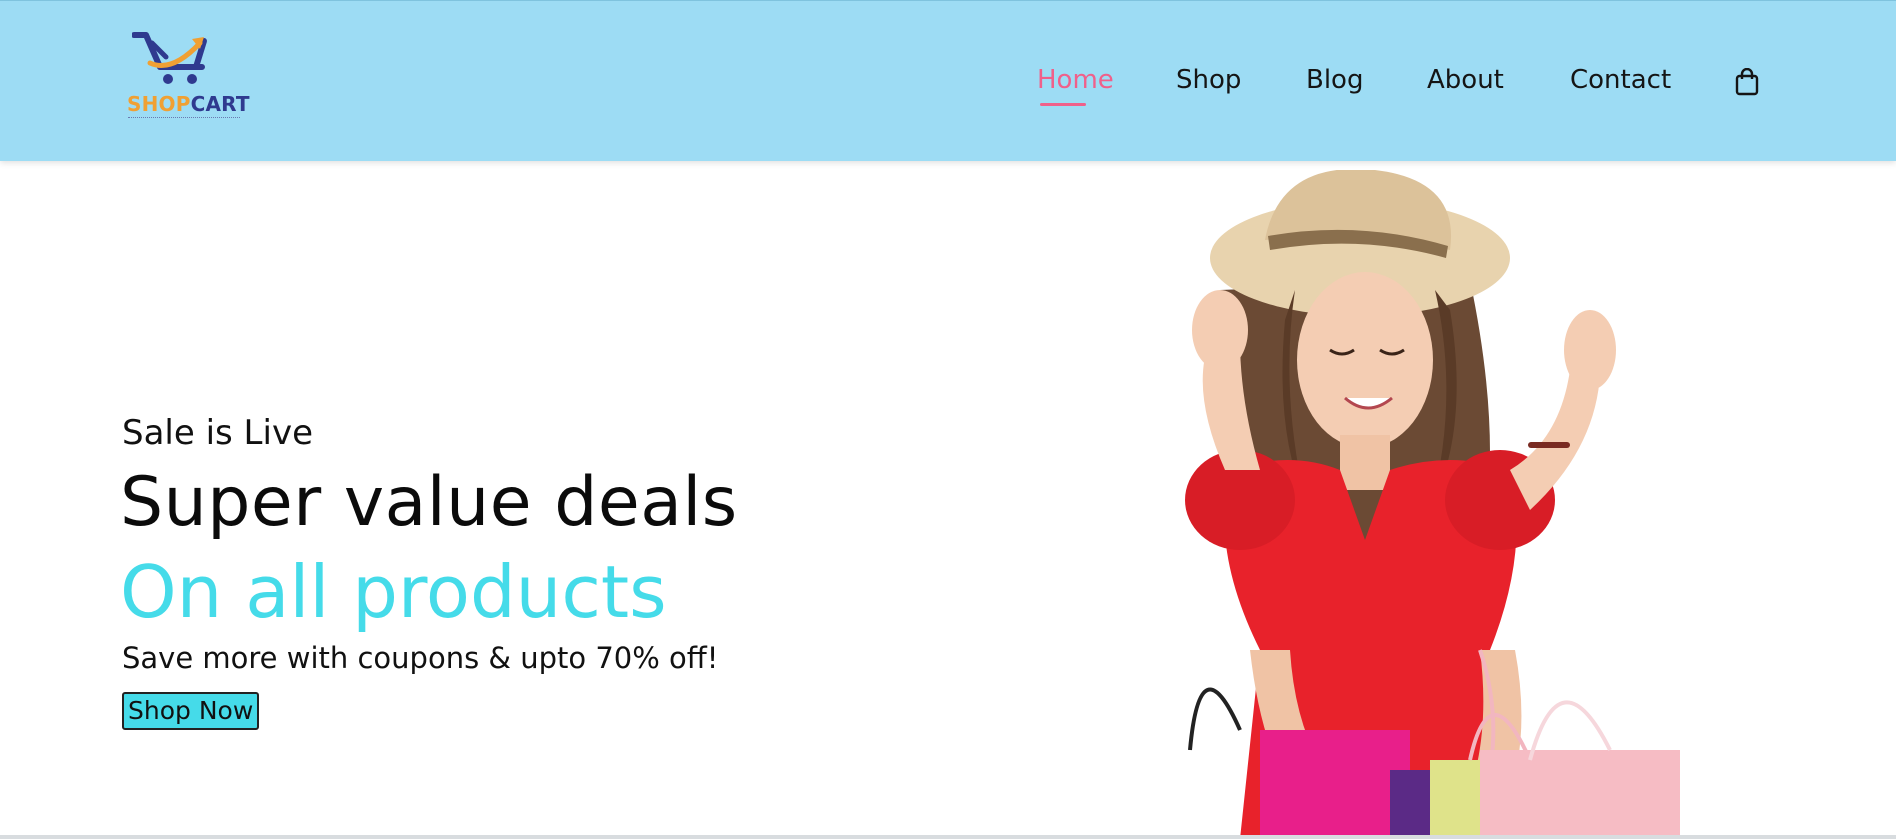 Image resolution: width=1896 pixels, height=839 pixels. I want to click on nav-home-label: Home, so click(1075, 80).